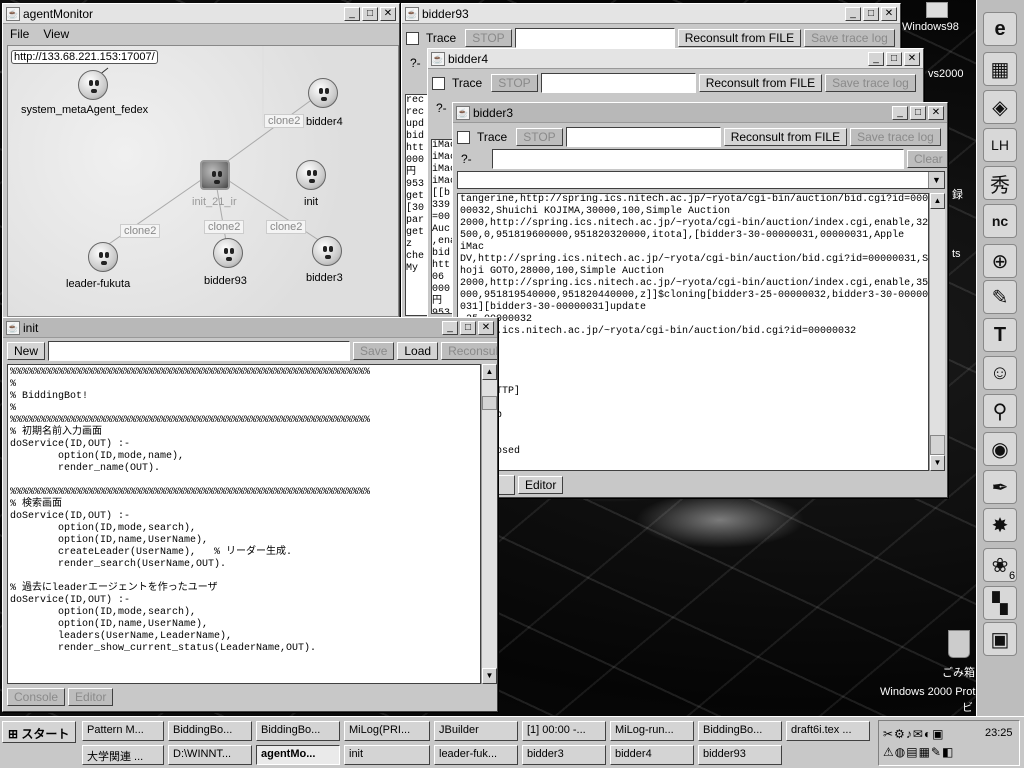  Describe the element at coordinates (927, 159) in the screenshot. I see `clear-button: Clear` at that location.